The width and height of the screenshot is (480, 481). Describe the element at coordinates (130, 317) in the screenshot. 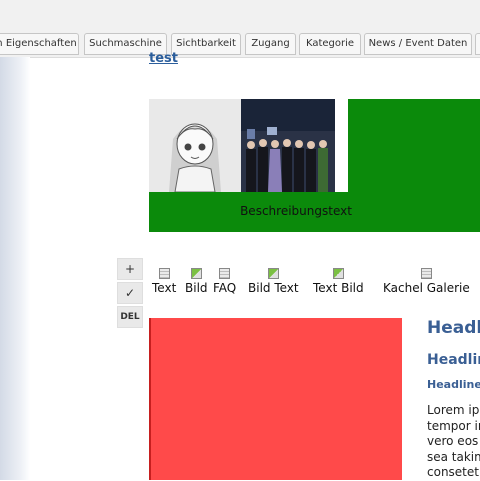

I see `delete-button: DEL` at that location.